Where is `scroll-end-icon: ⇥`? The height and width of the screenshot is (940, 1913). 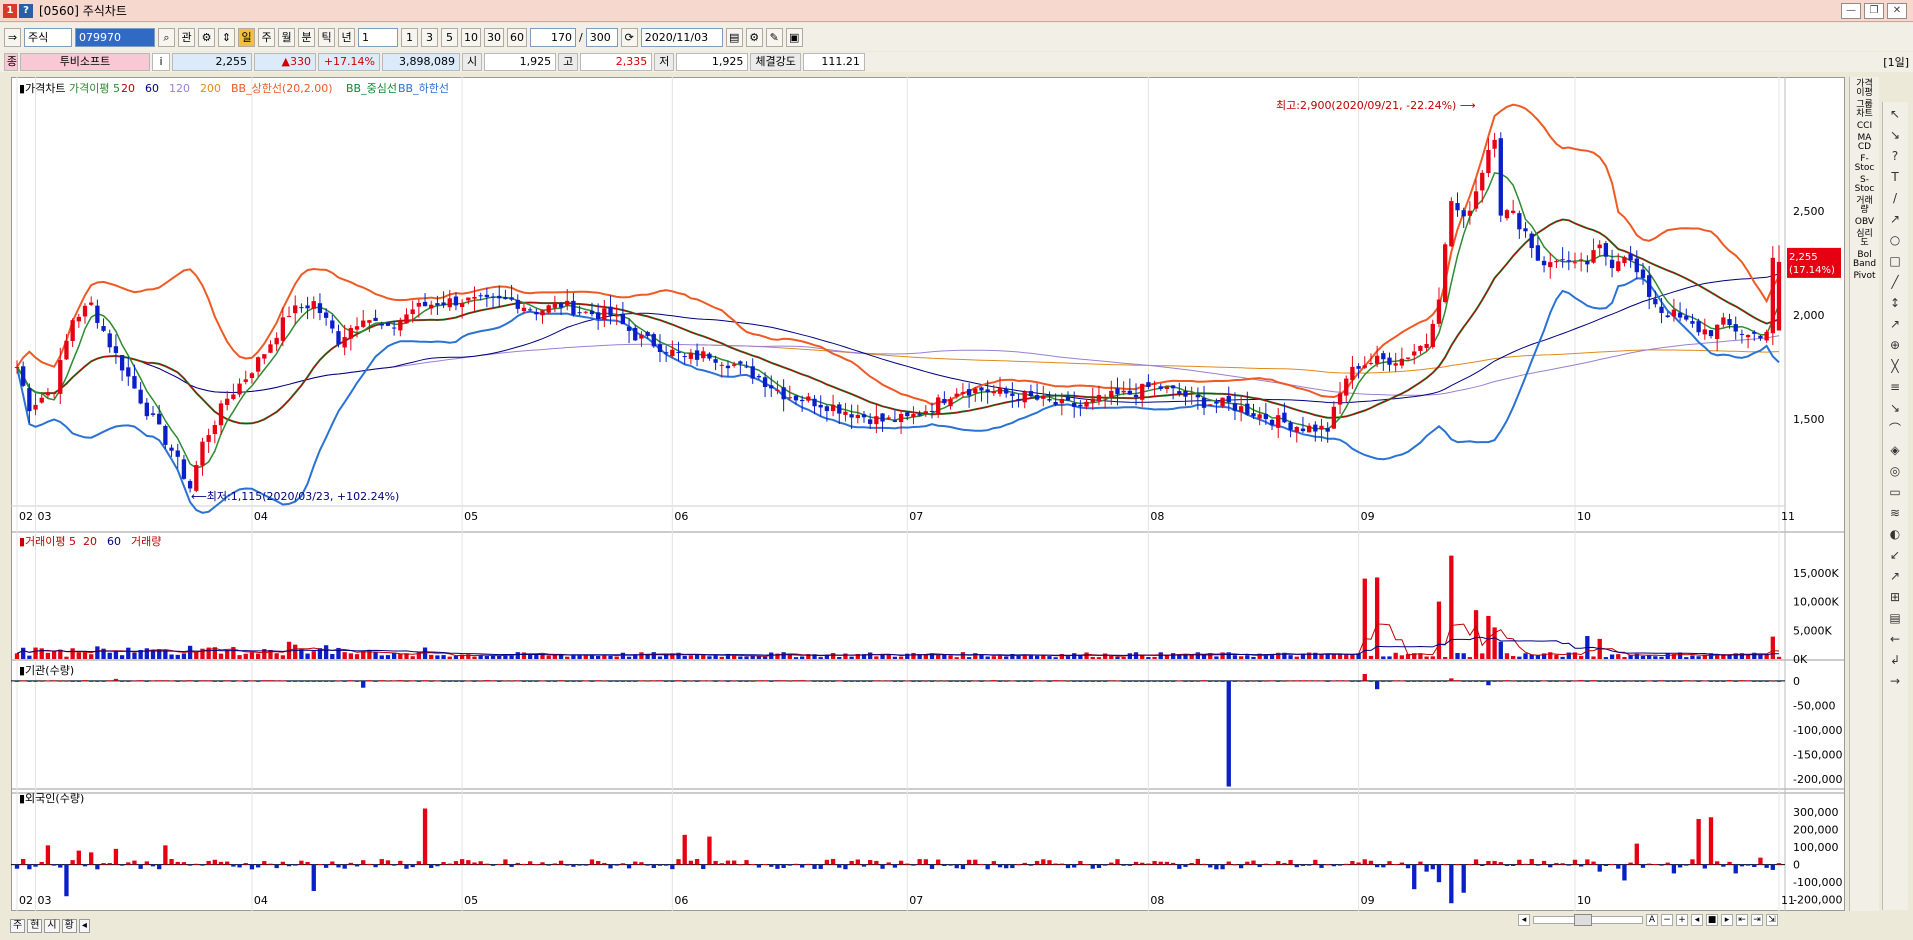 scroll-end-icon: ⇥ is located at coordinates (1757, 920).